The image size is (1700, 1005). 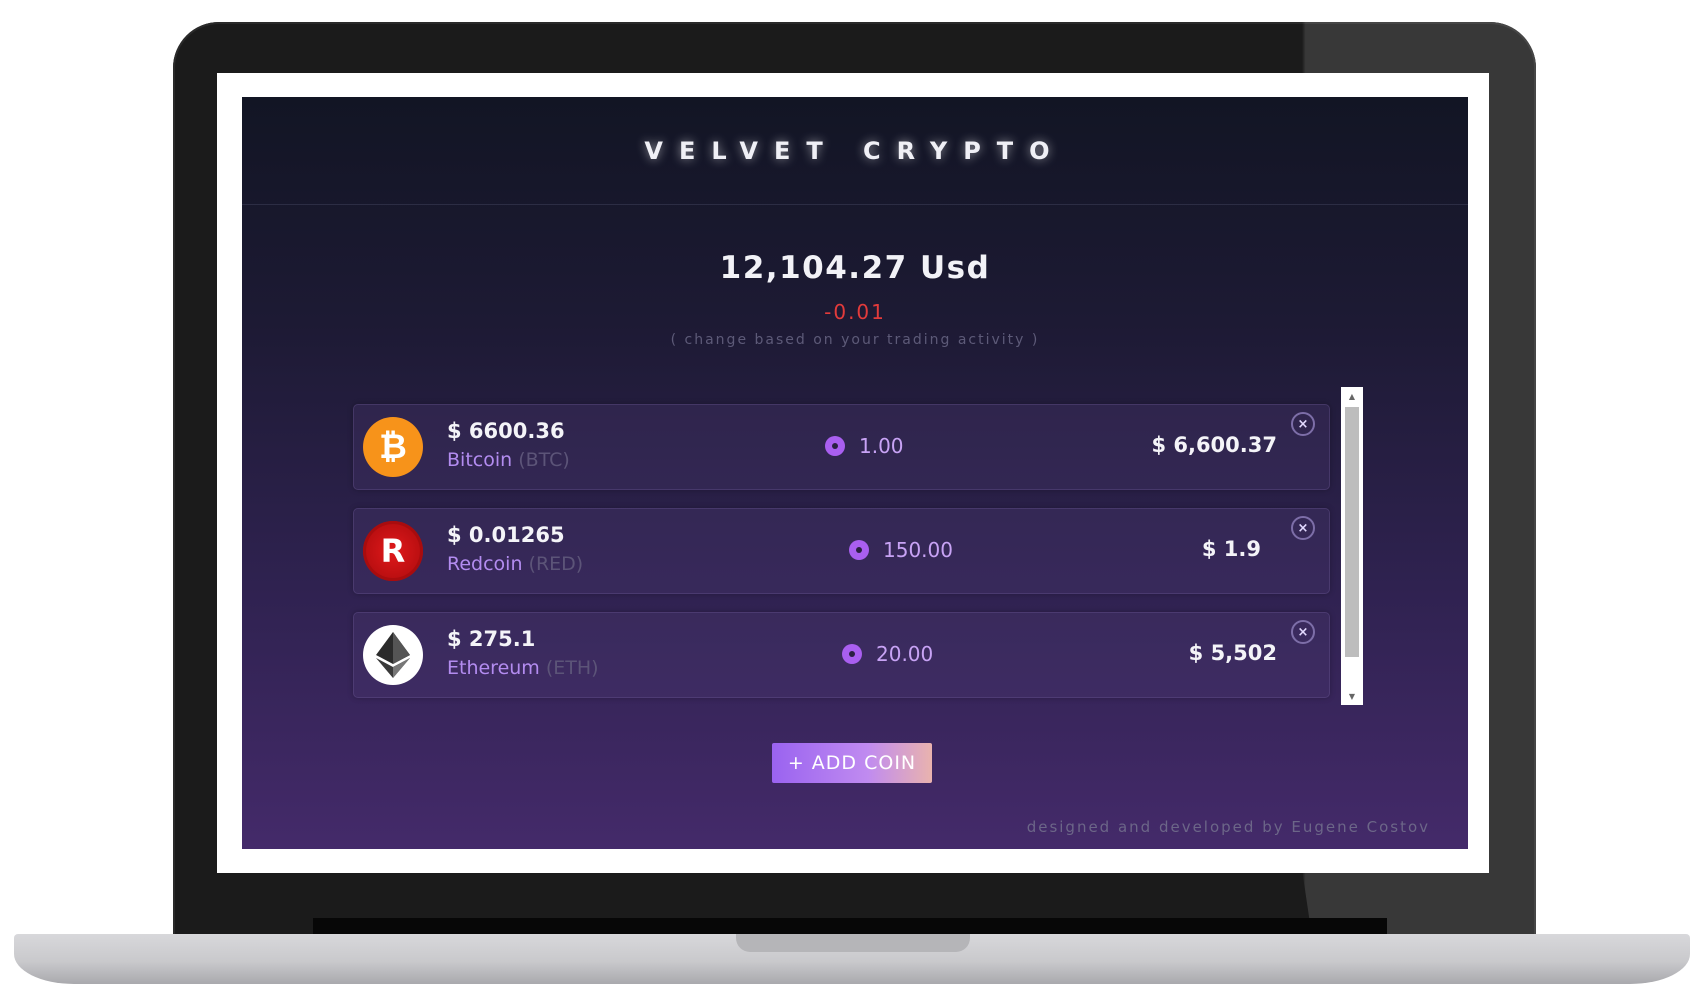 What do you see at coordinates (1352, 696) in the screenshot?
I see `scroll-down-arrow-icon: ▼` at bounding box center [1352, 696].